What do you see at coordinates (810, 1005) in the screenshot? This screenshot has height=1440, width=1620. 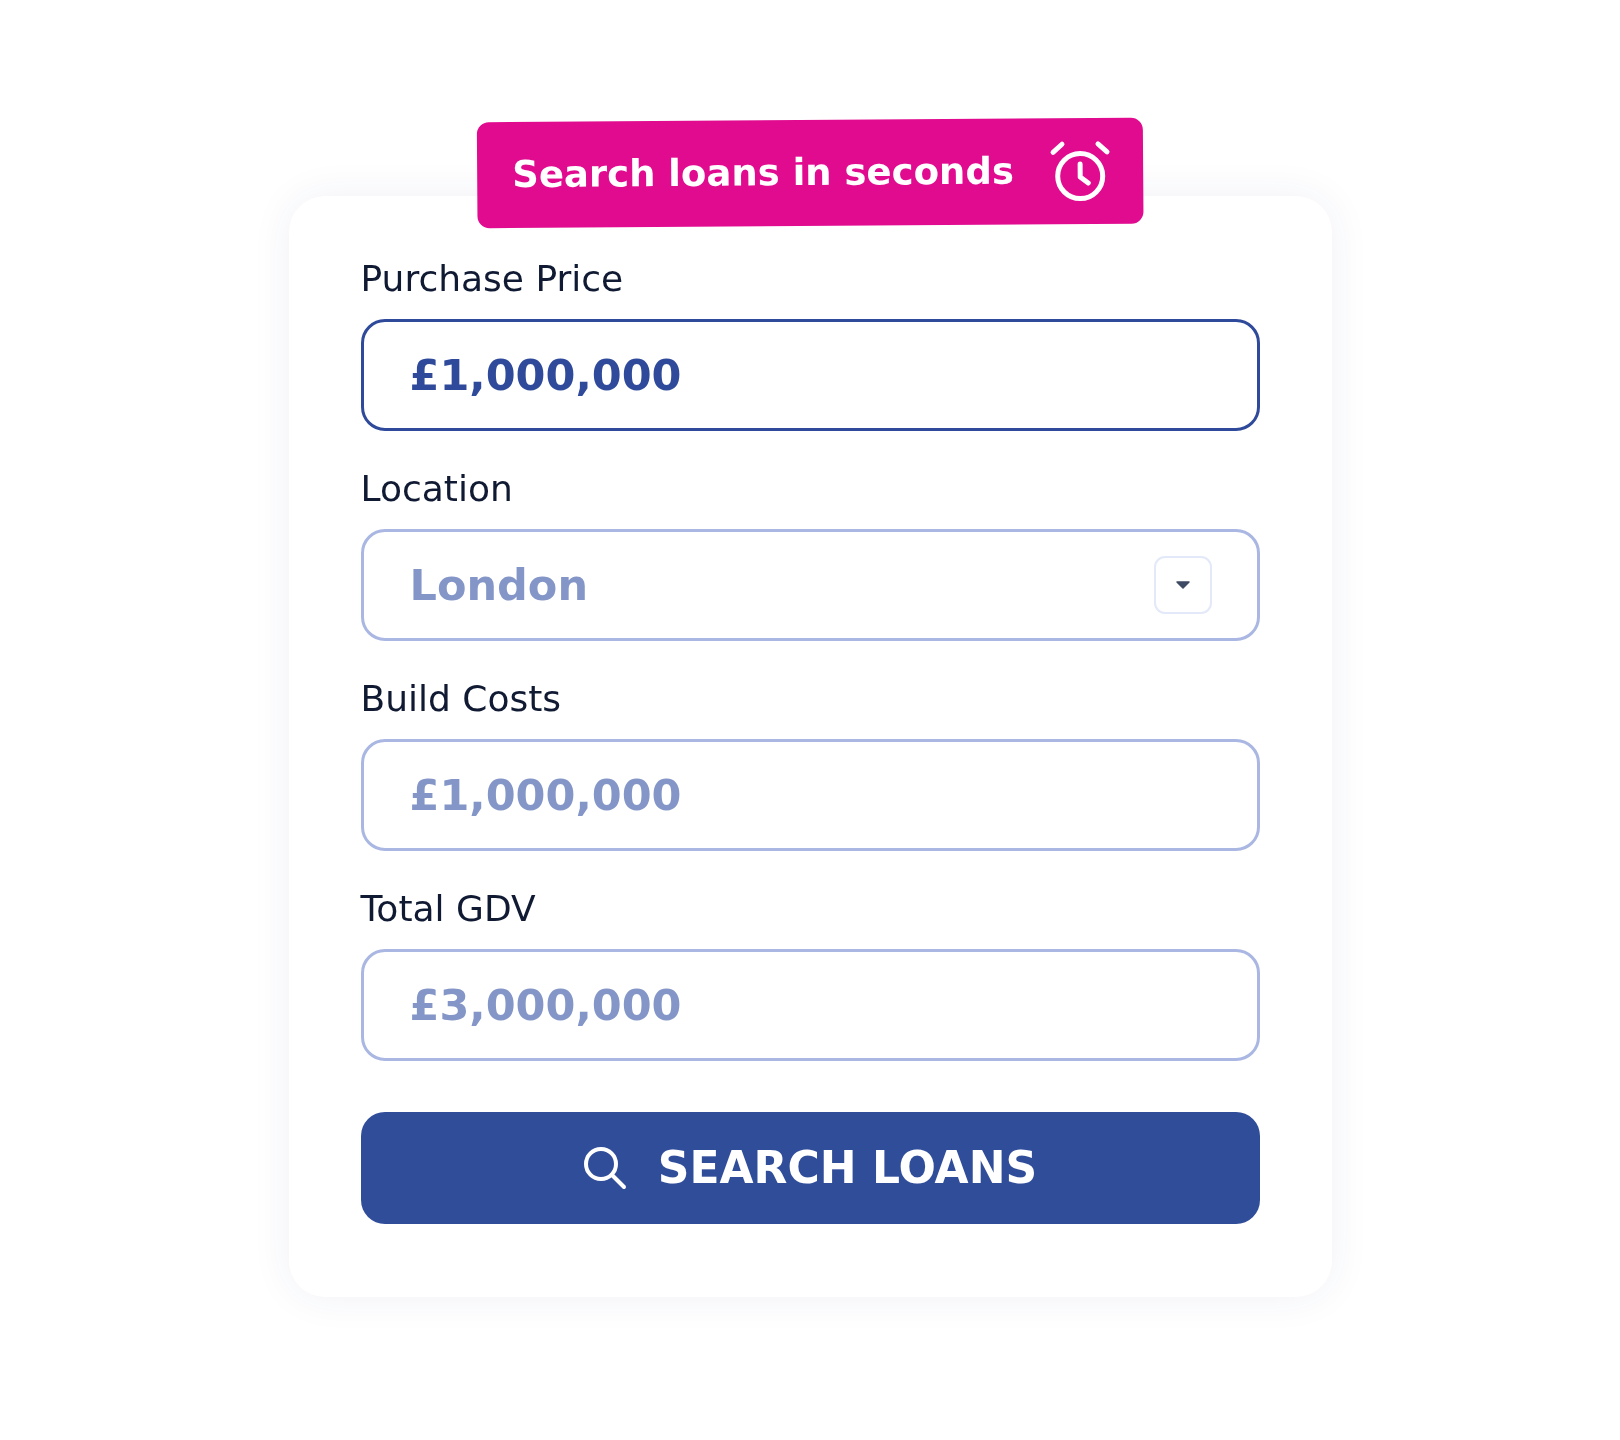 I see `input-field: £3,000,000` at bounding box center [810, 1005].